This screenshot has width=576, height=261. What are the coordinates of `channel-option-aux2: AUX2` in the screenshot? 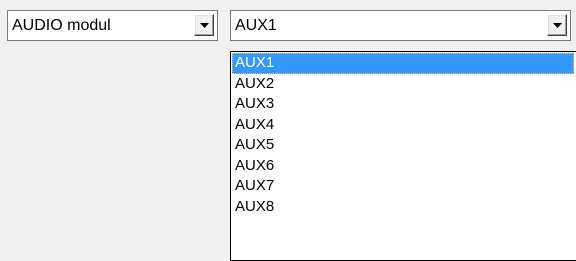 It's located at (403, 84).